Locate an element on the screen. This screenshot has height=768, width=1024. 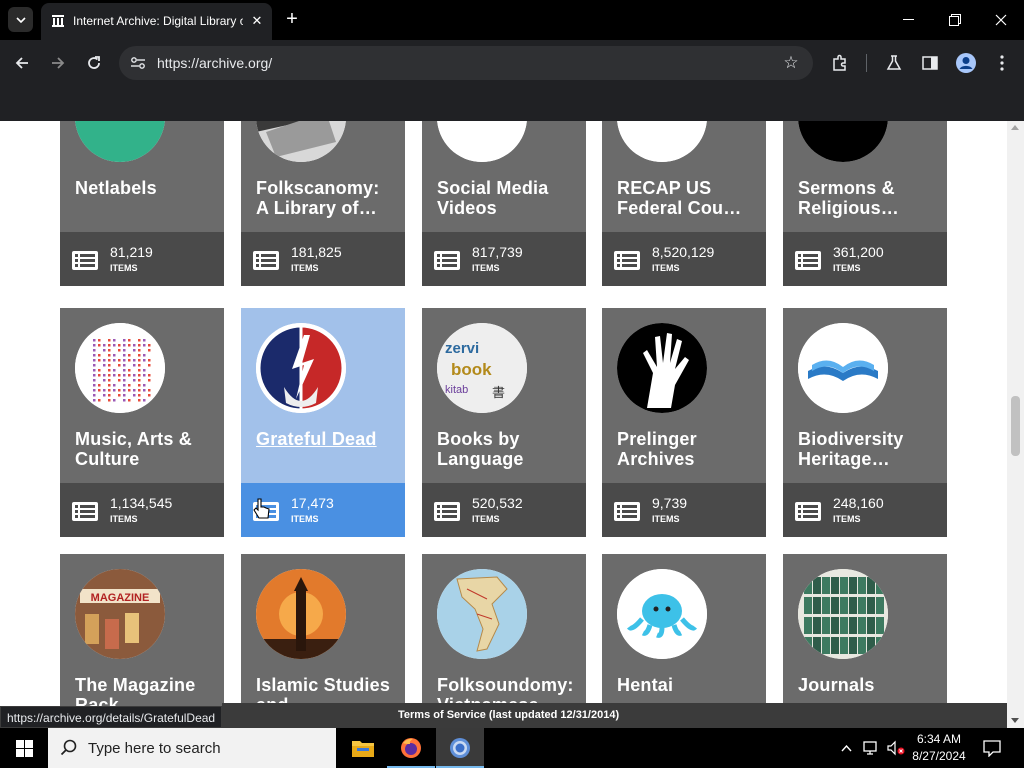
address-bar: https://archive.org/ ☆ is located at coordinates (466, 63).